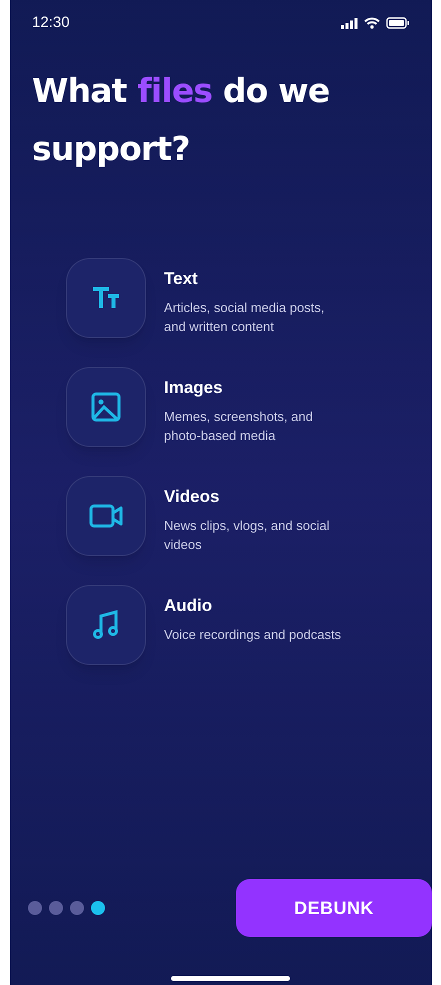  I want to click on file-type-description: News clips, vlogs, and social videos, so click(247, 535).